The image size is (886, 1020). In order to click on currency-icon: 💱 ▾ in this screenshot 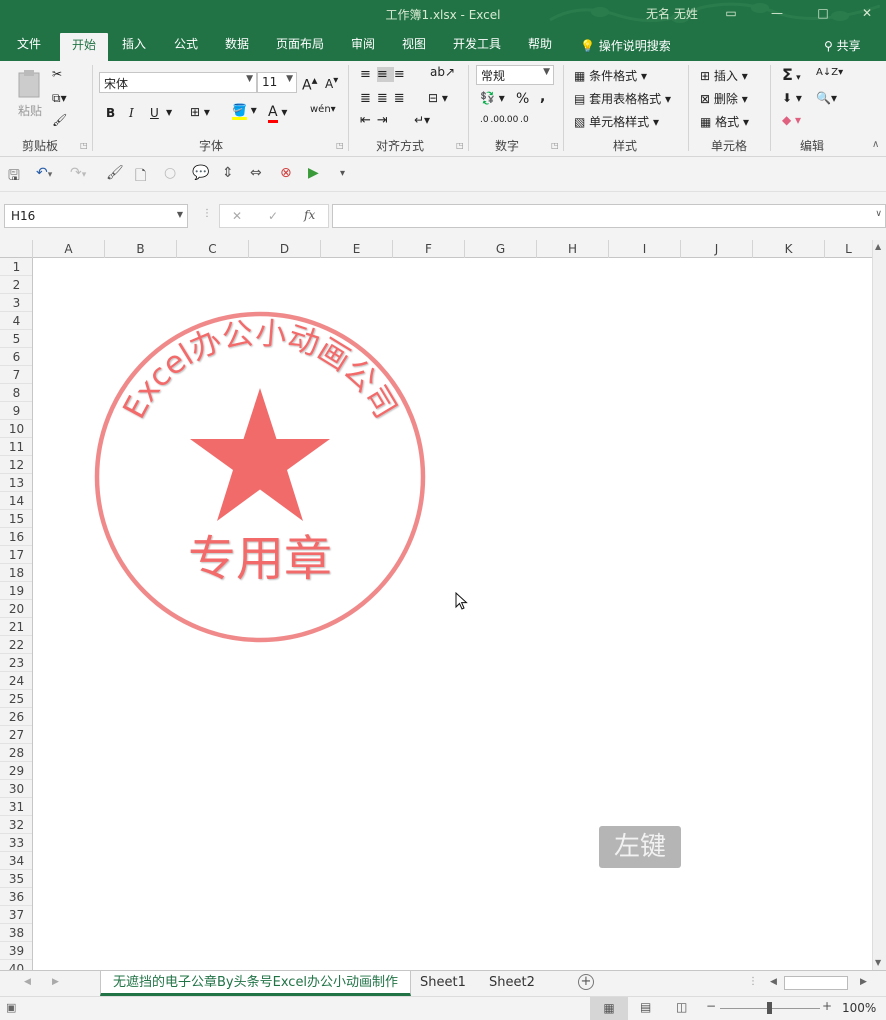, I will do `click(492, 98)`.